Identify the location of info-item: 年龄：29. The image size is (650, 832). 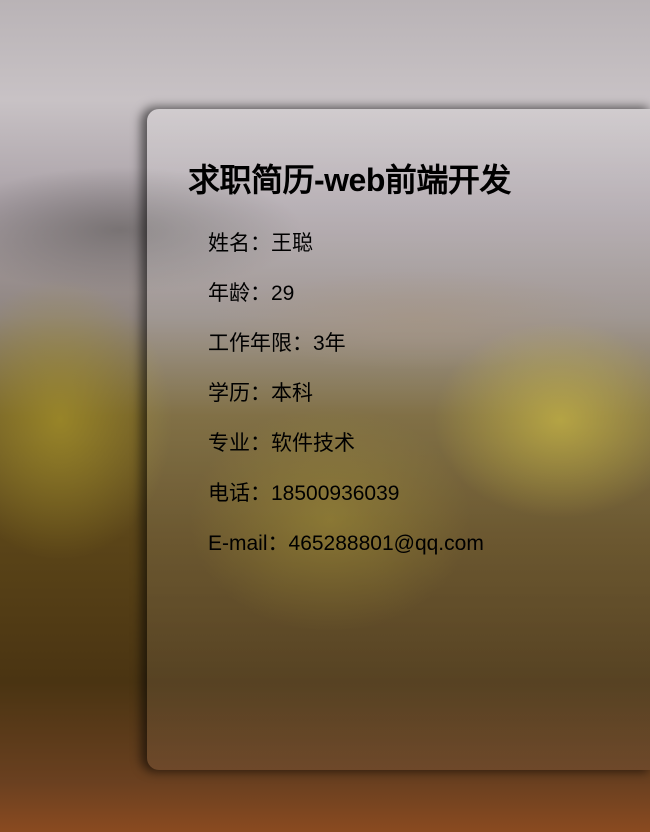
(251, 292).